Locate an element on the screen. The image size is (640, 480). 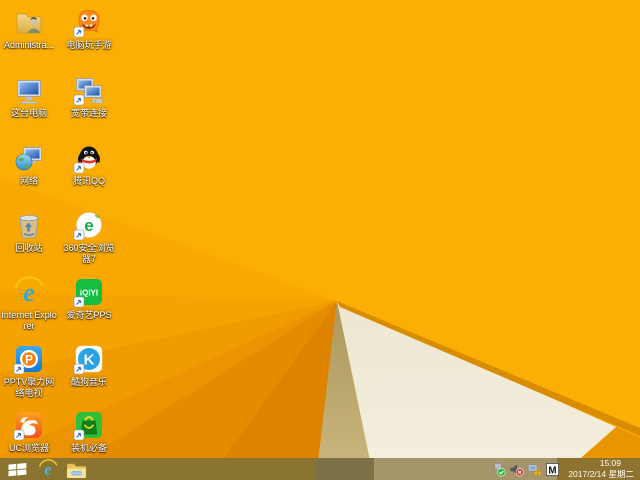
desktop-icon-internet-explorer: e Internet Explorer is located at coordinates (29, 304).